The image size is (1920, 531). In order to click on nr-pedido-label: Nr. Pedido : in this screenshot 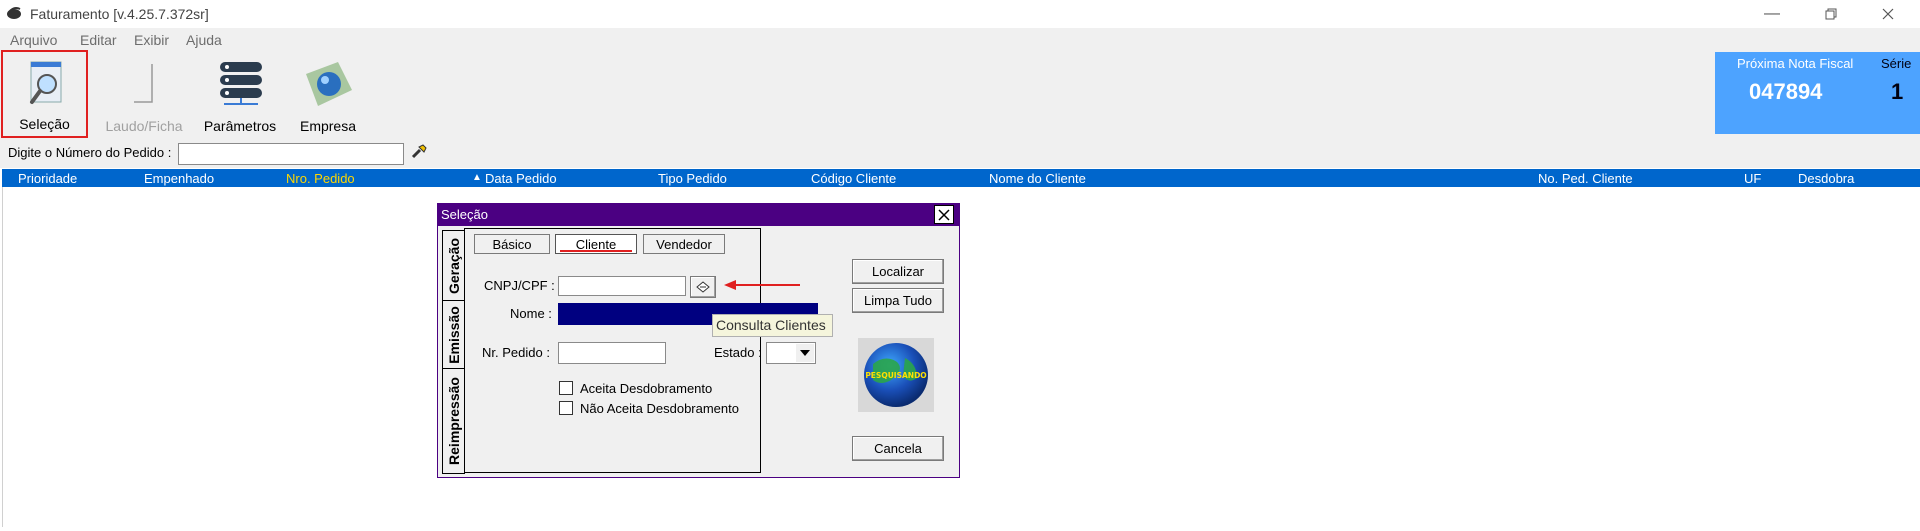, I will do `click(516, 352)`.